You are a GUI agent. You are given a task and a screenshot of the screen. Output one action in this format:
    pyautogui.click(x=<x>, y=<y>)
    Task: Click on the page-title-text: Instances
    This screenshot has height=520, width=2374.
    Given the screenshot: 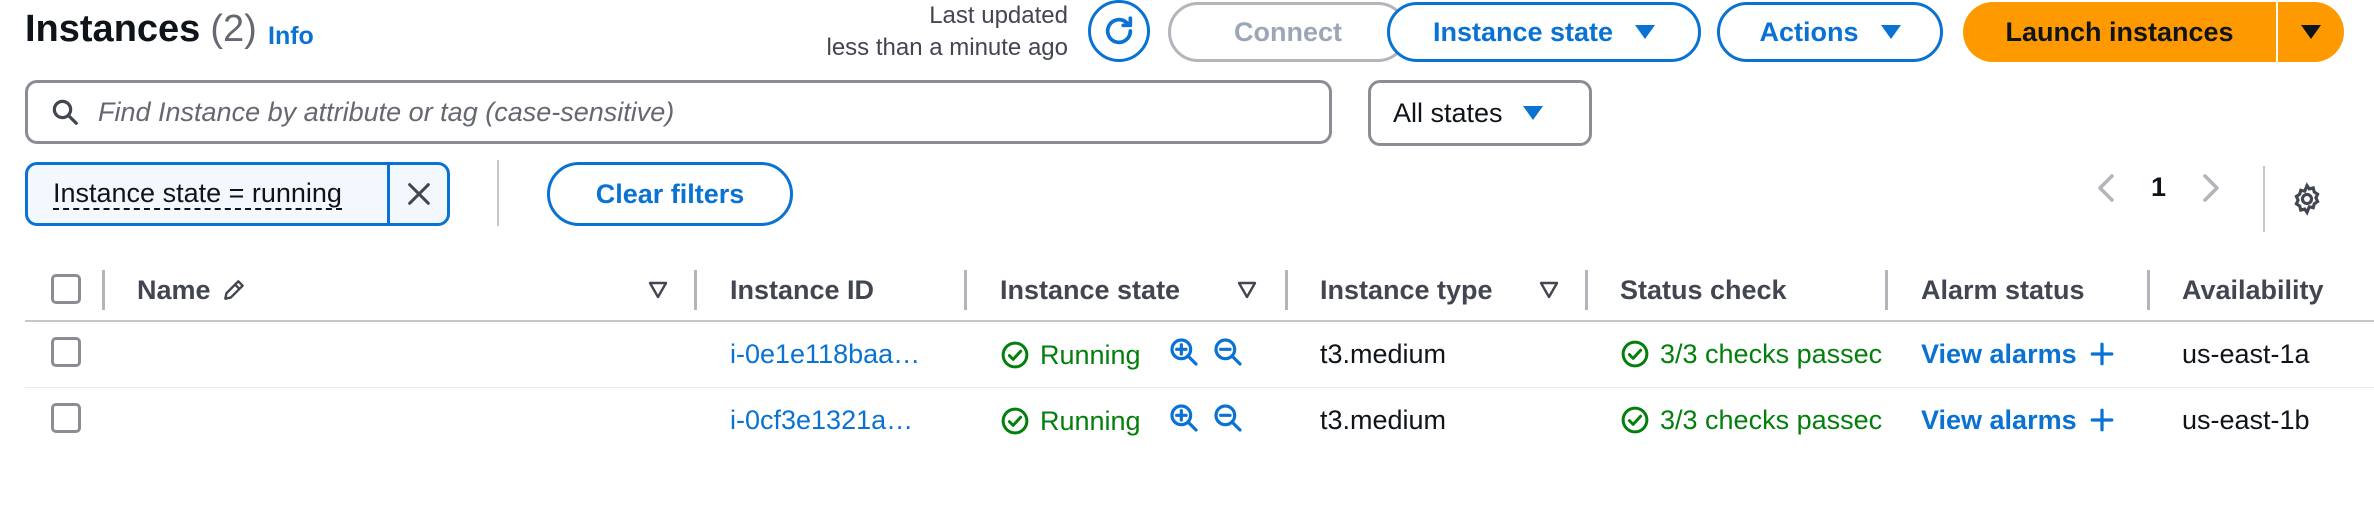 What is the action you would take?
    pyautogui.click(x=113, y=29)
    